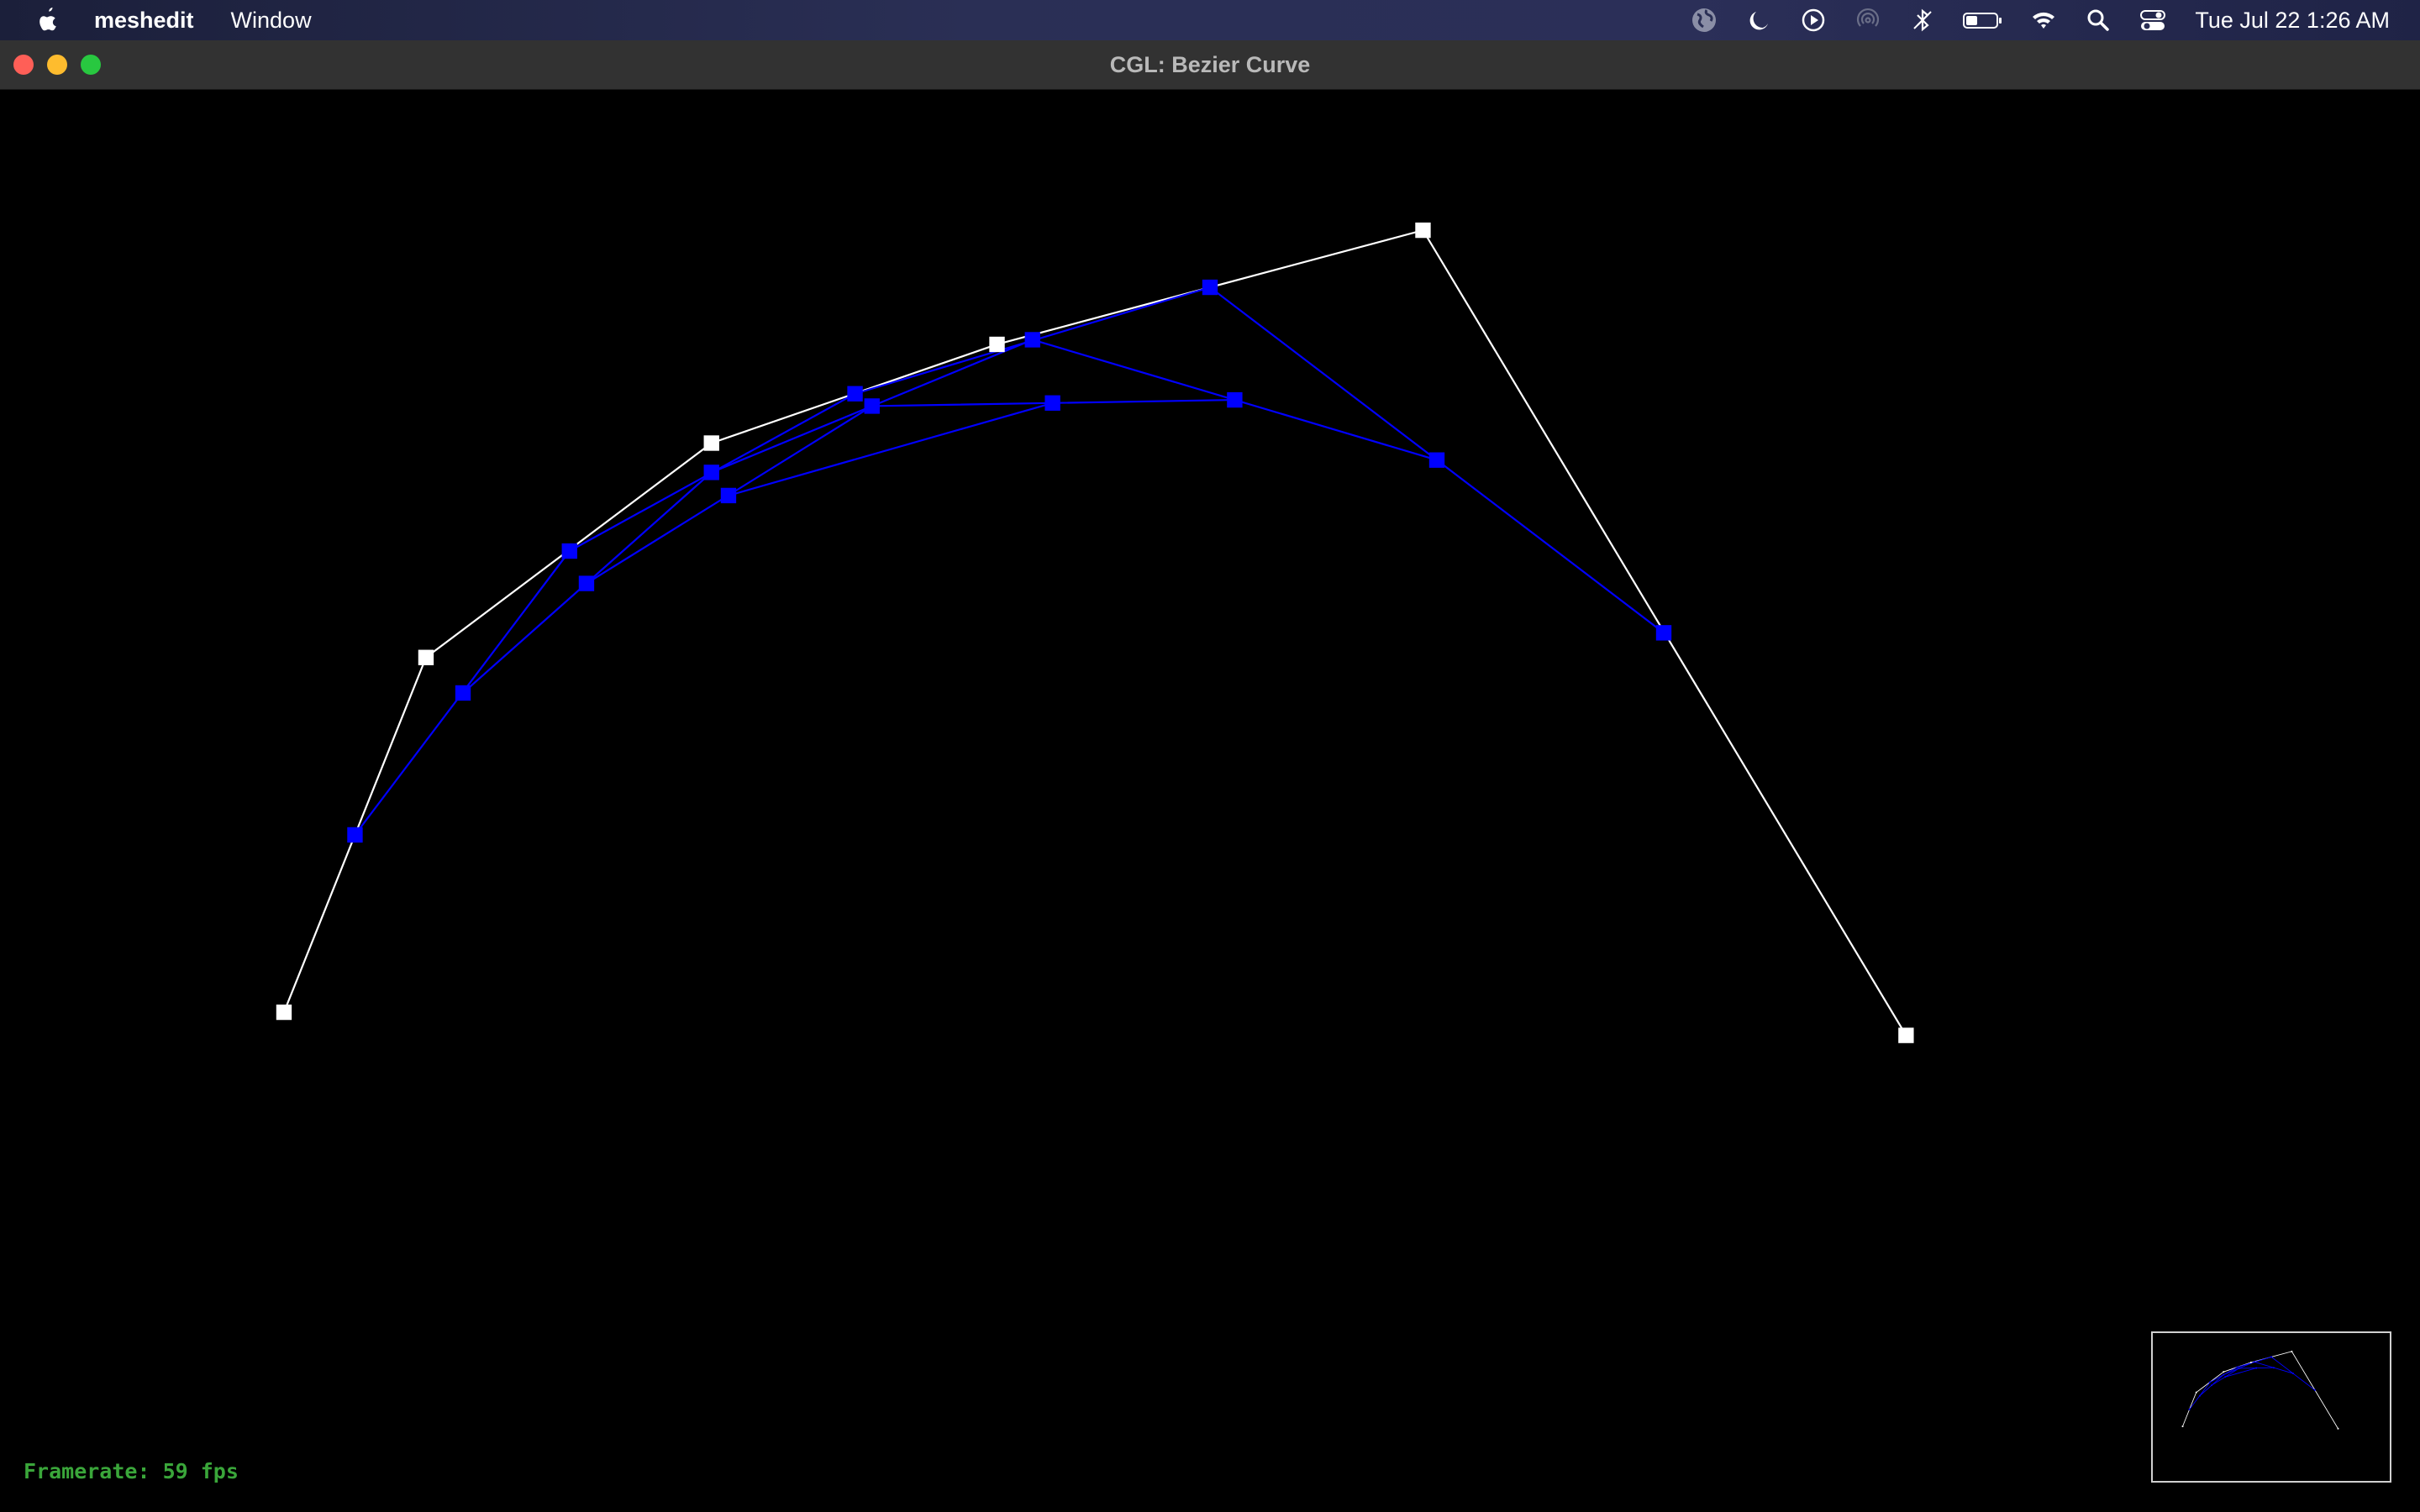 This screenshot has width=2420, height=1512. I want to click on menu-bar: meshedit Window Tue Jul 22 1:26 AM, so click(1210, 20).